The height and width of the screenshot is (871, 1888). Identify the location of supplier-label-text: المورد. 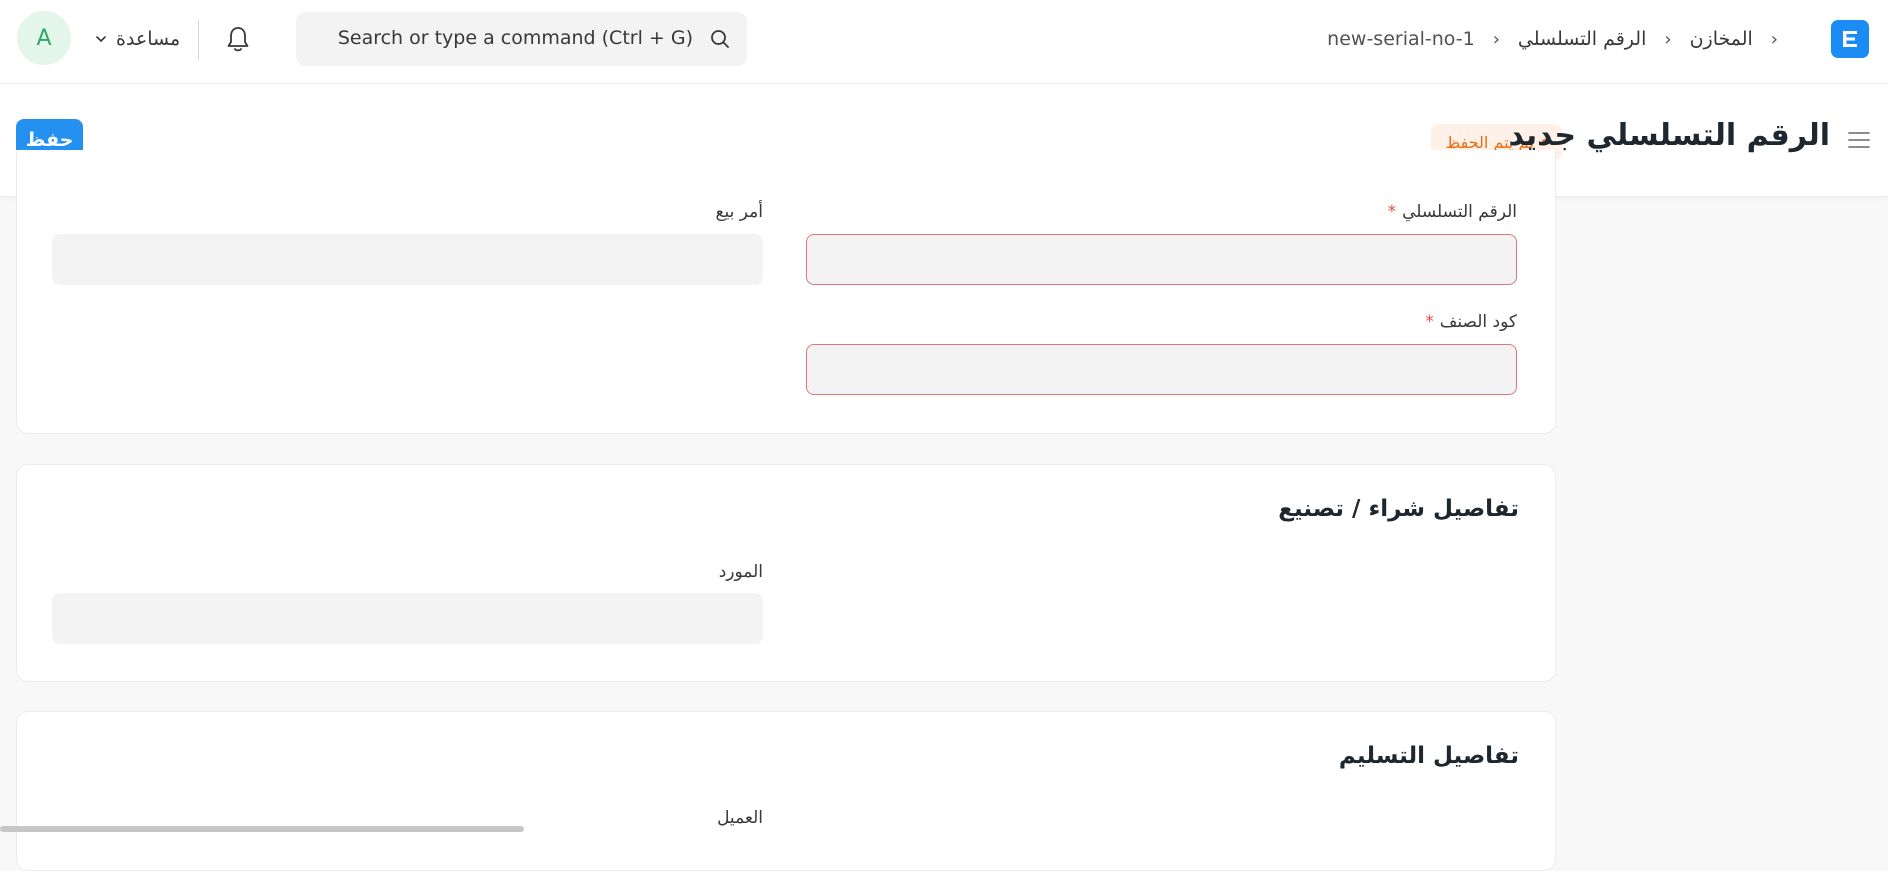
(740, 572).